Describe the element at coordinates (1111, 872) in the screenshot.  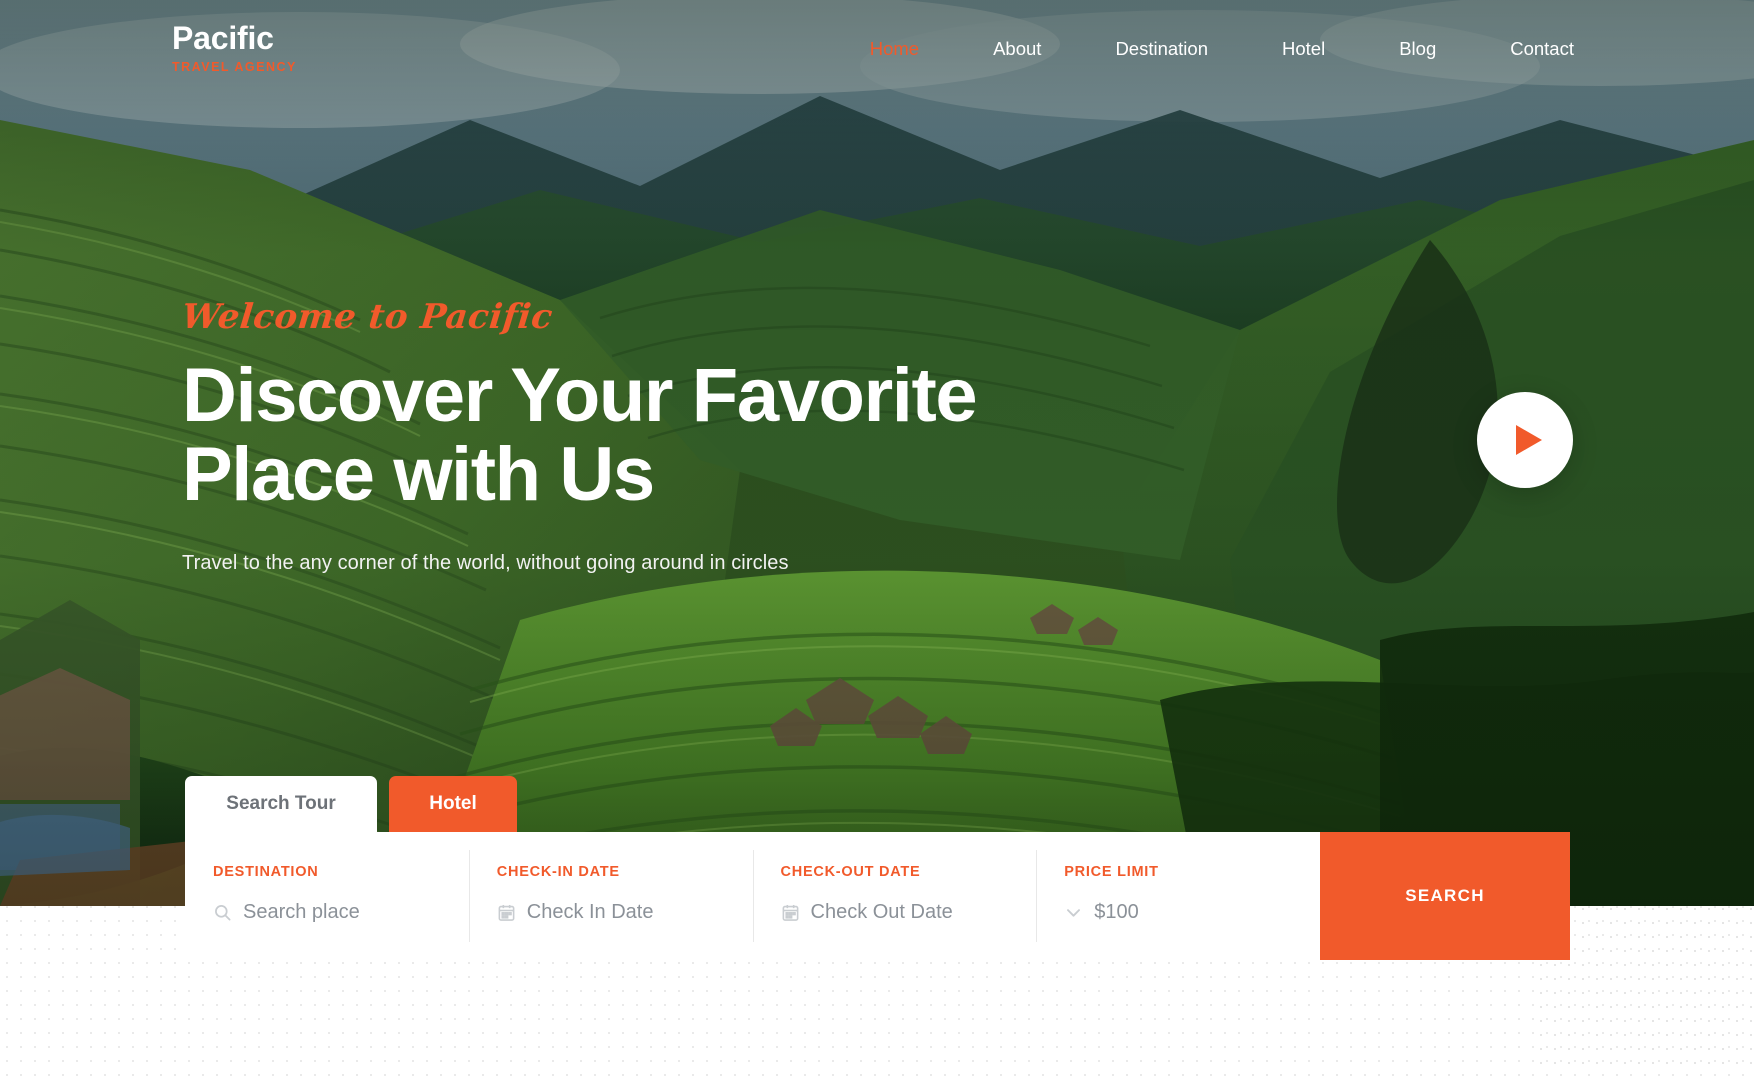
I see `field-label-price-limit: PRICE LIMIT` at that location.